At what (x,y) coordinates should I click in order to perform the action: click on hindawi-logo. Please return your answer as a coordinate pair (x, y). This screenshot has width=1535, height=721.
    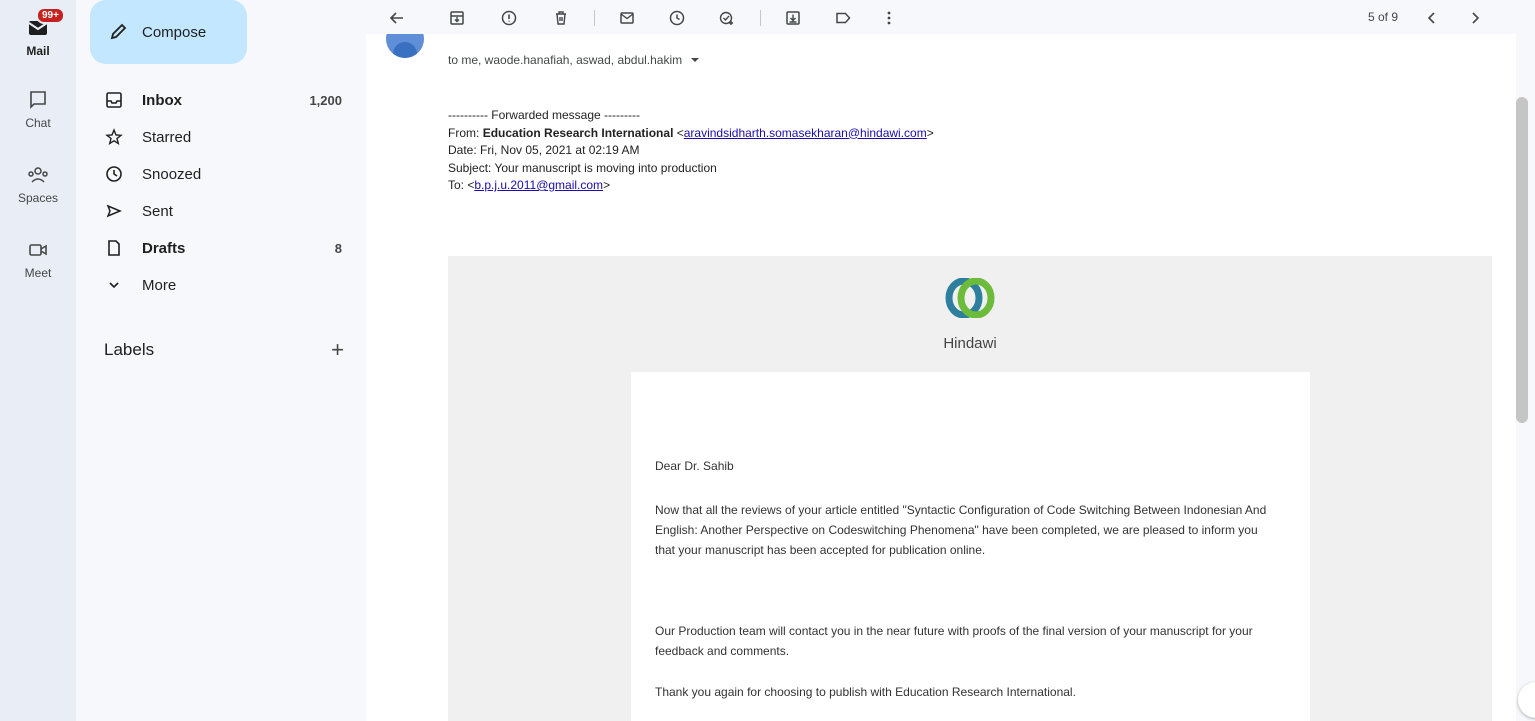
    Looking at the image, I should click on (970, 298).